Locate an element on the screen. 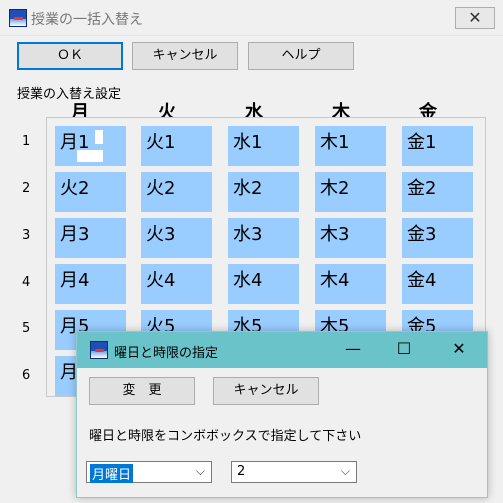 The width and height of the screenshot is (503, 503). row-label-6: 6 is located at coordinates (26, 375).